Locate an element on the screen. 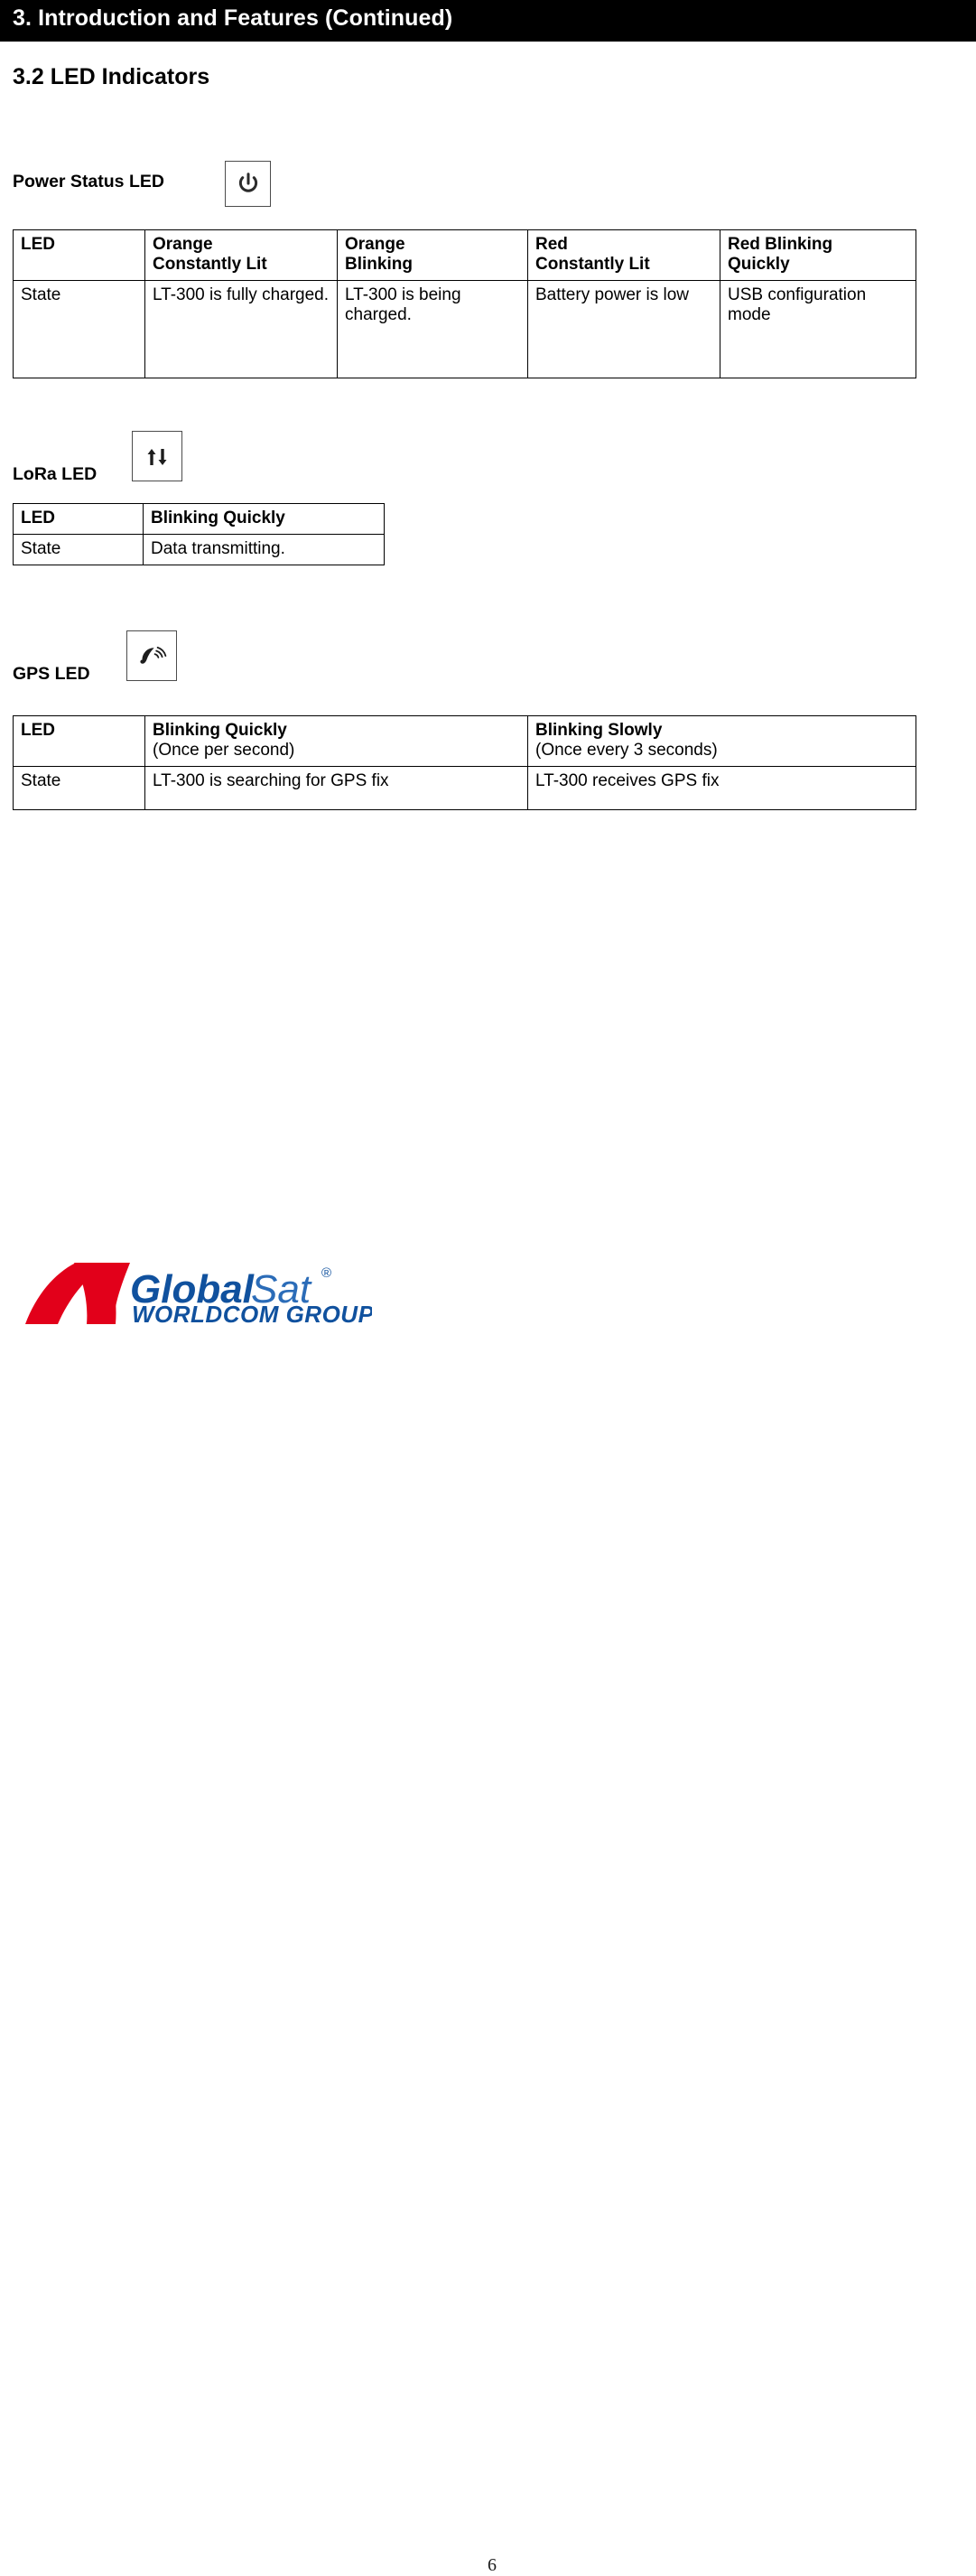 This screenshot has height=2576, width=976. header-note: (Once every 3 seconds) is located at coordinates (627, 751).